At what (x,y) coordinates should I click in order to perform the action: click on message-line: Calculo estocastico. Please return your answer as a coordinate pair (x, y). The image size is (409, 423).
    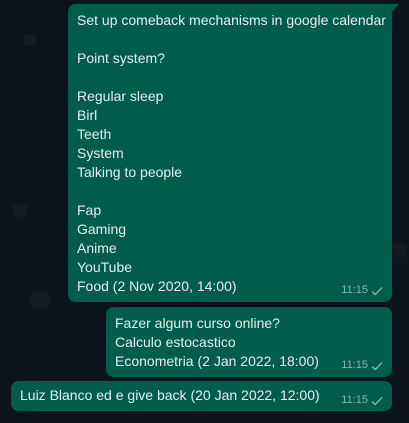
    Looking at the image, I should click on (175, 342).